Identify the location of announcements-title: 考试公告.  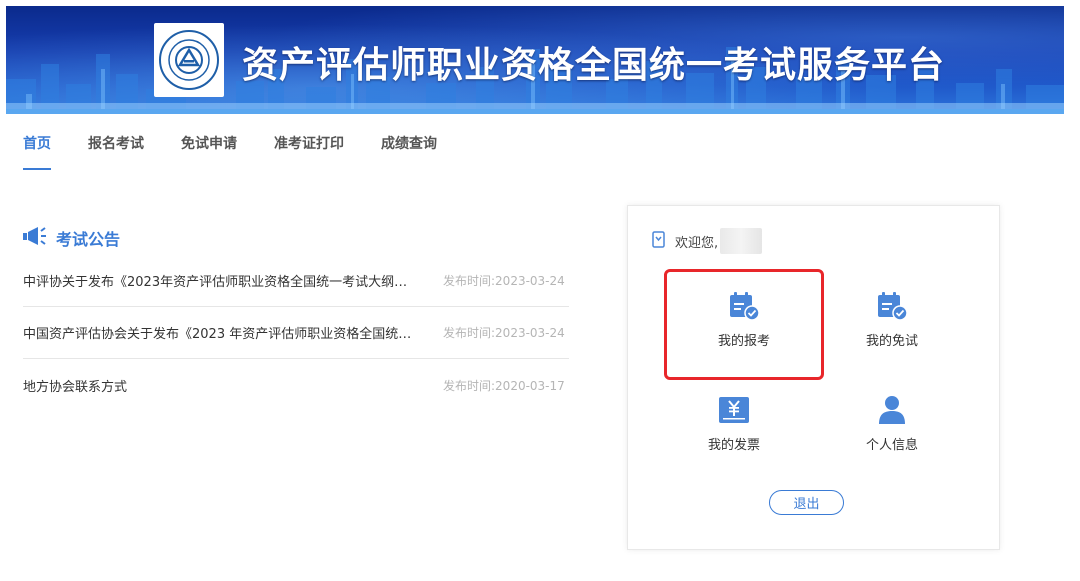
(88, 239).